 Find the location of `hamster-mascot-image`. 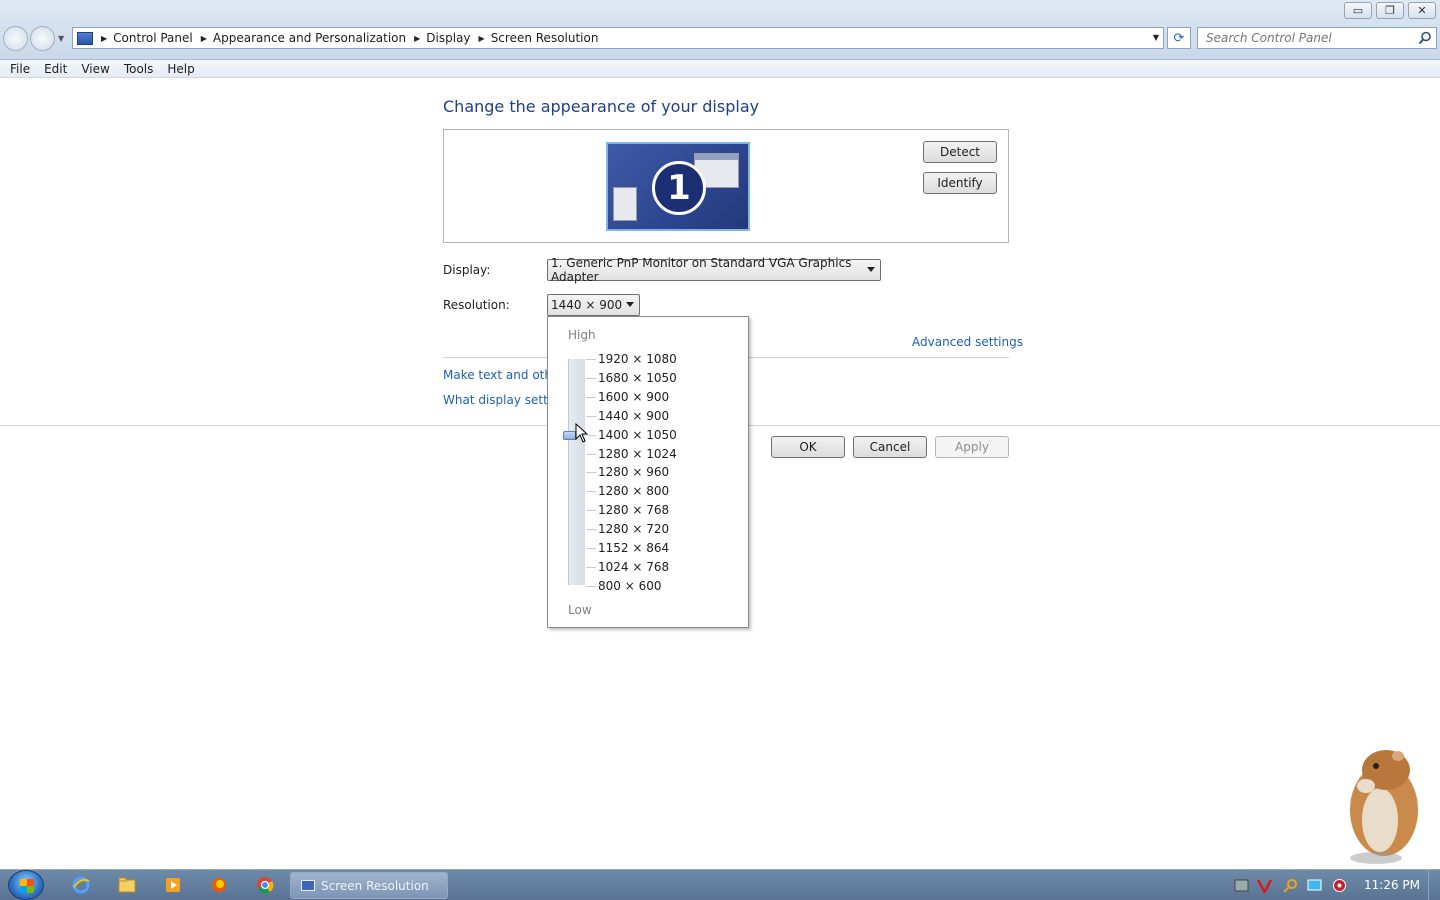

hamster-mascot-image is located at coordinates (1384, 807).